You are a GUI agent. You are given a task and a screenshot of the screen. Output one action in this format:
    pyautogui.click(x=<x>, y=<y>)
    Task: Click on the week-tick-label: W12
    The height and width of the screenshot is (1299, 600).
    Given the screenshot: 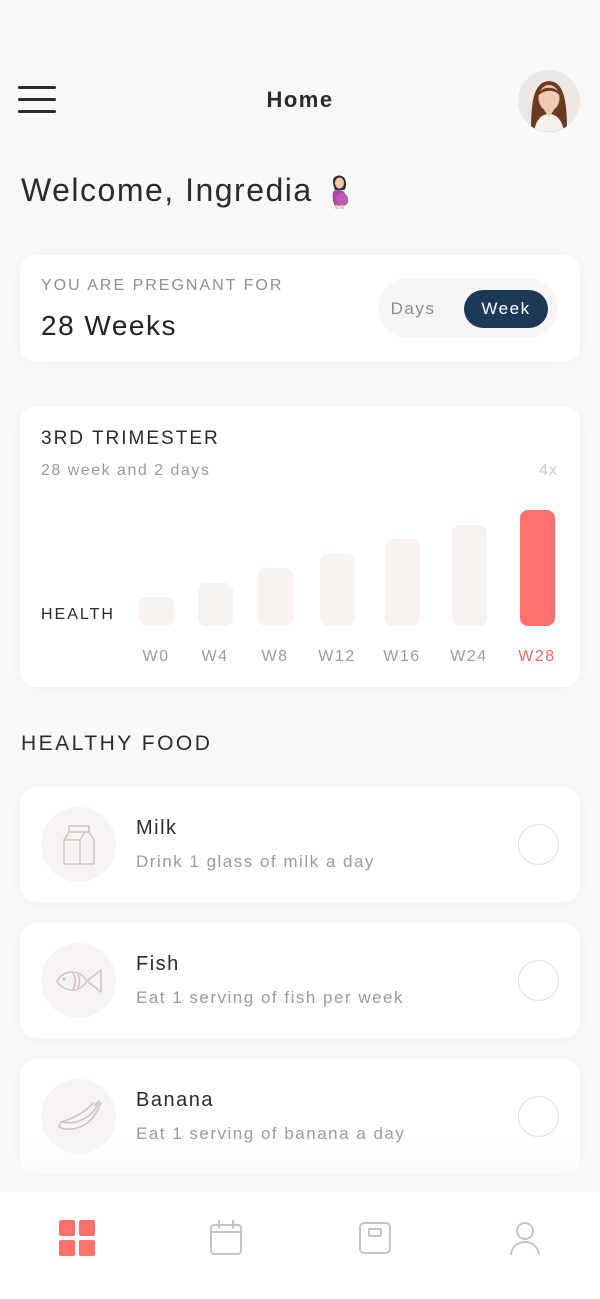 What is the action you would take?
    pyautogui.click(x=337, y=656)
    